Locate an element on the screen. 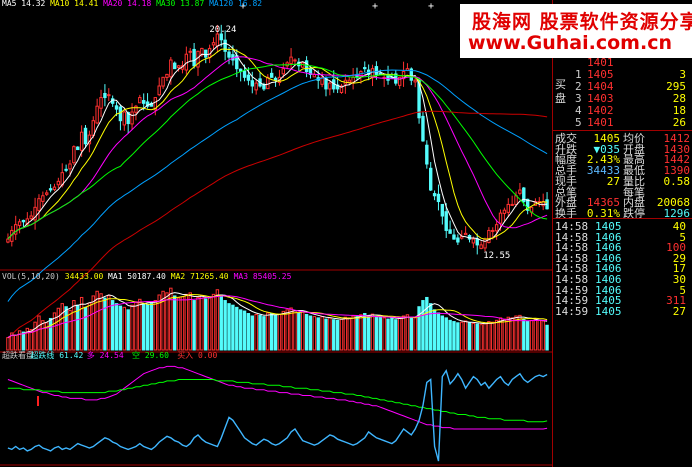 This screenshot has width=692, height=467. indicator-legend-item: 空 29.60 is located at coordinates (150, 355).